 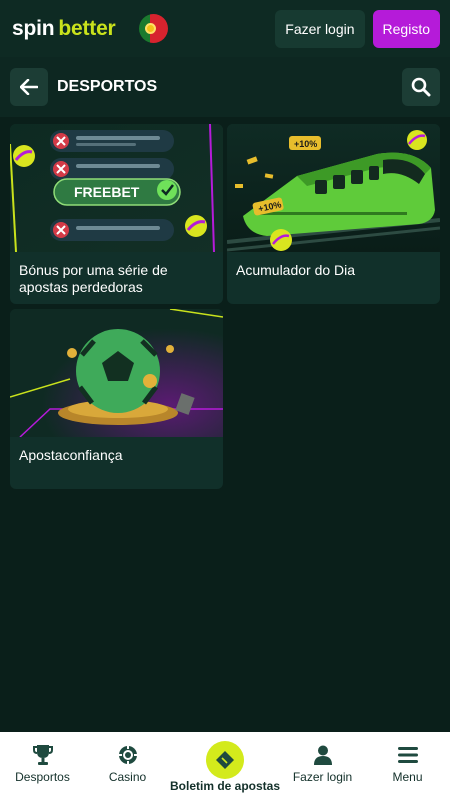 What do you see at coordinates (42, 755) in the screenshot?
I see `trophy-icon` at bounding box center [42, 755].